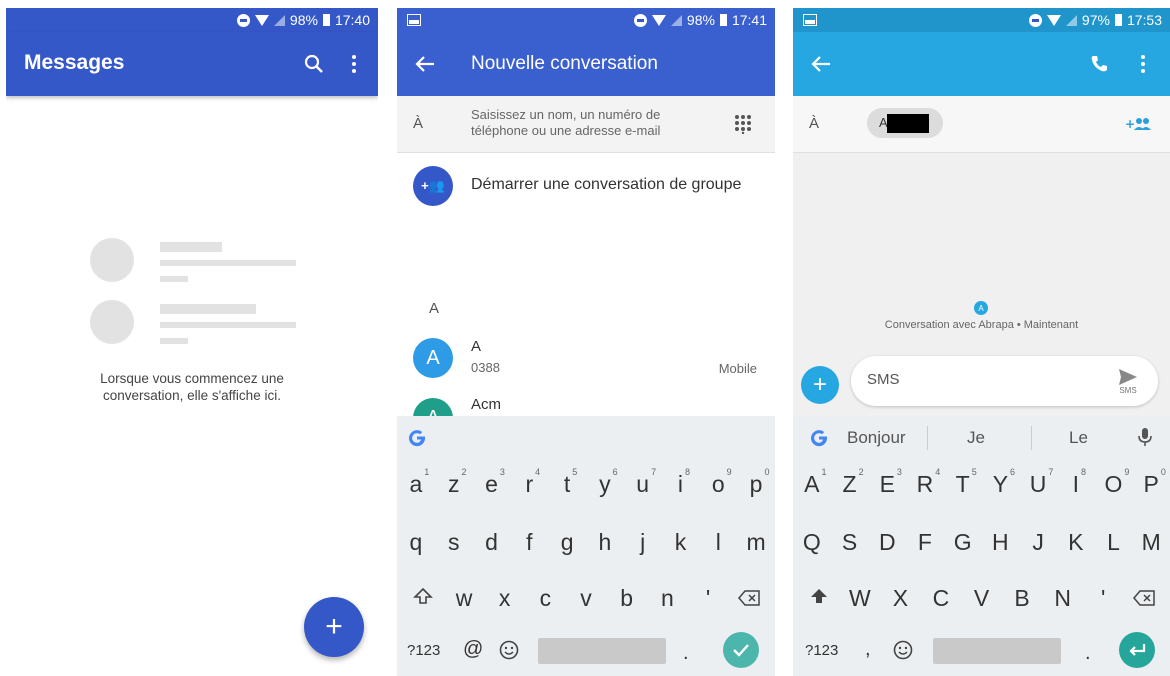 This screenshot has height=676, width=1170. What do you see at coordinates (567, 482) in the screenshot?
I see `key-t: t5` at bounding box center [567, 482].